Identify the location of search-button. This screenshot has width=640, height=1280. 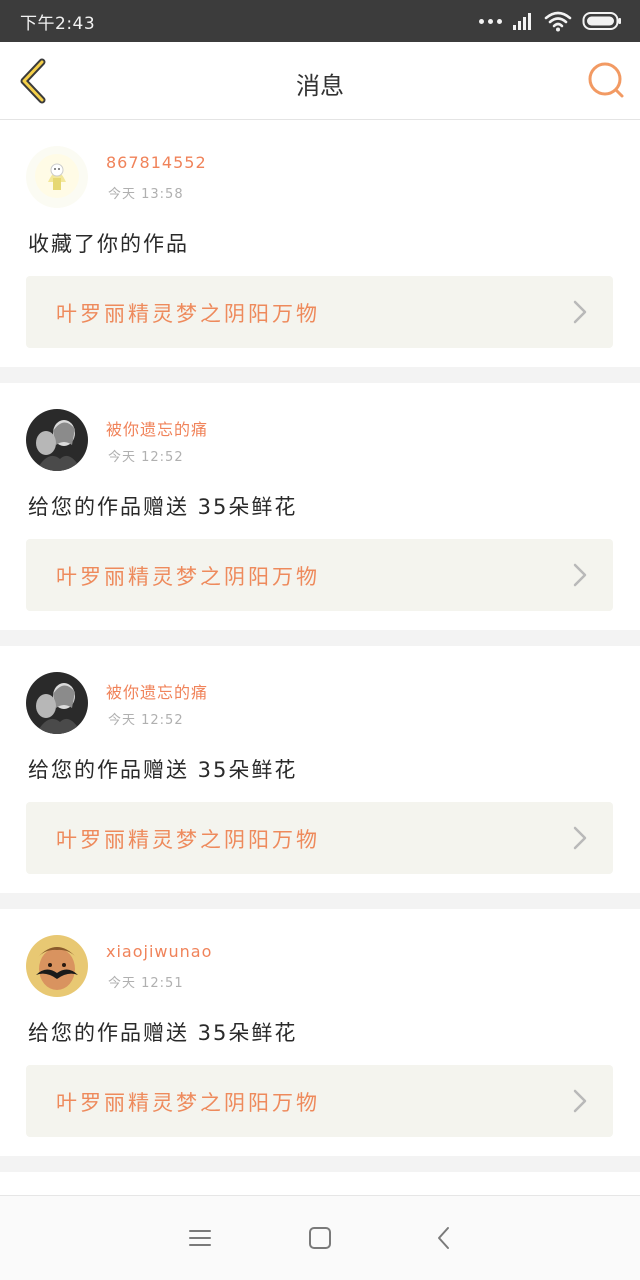
(606, 80).